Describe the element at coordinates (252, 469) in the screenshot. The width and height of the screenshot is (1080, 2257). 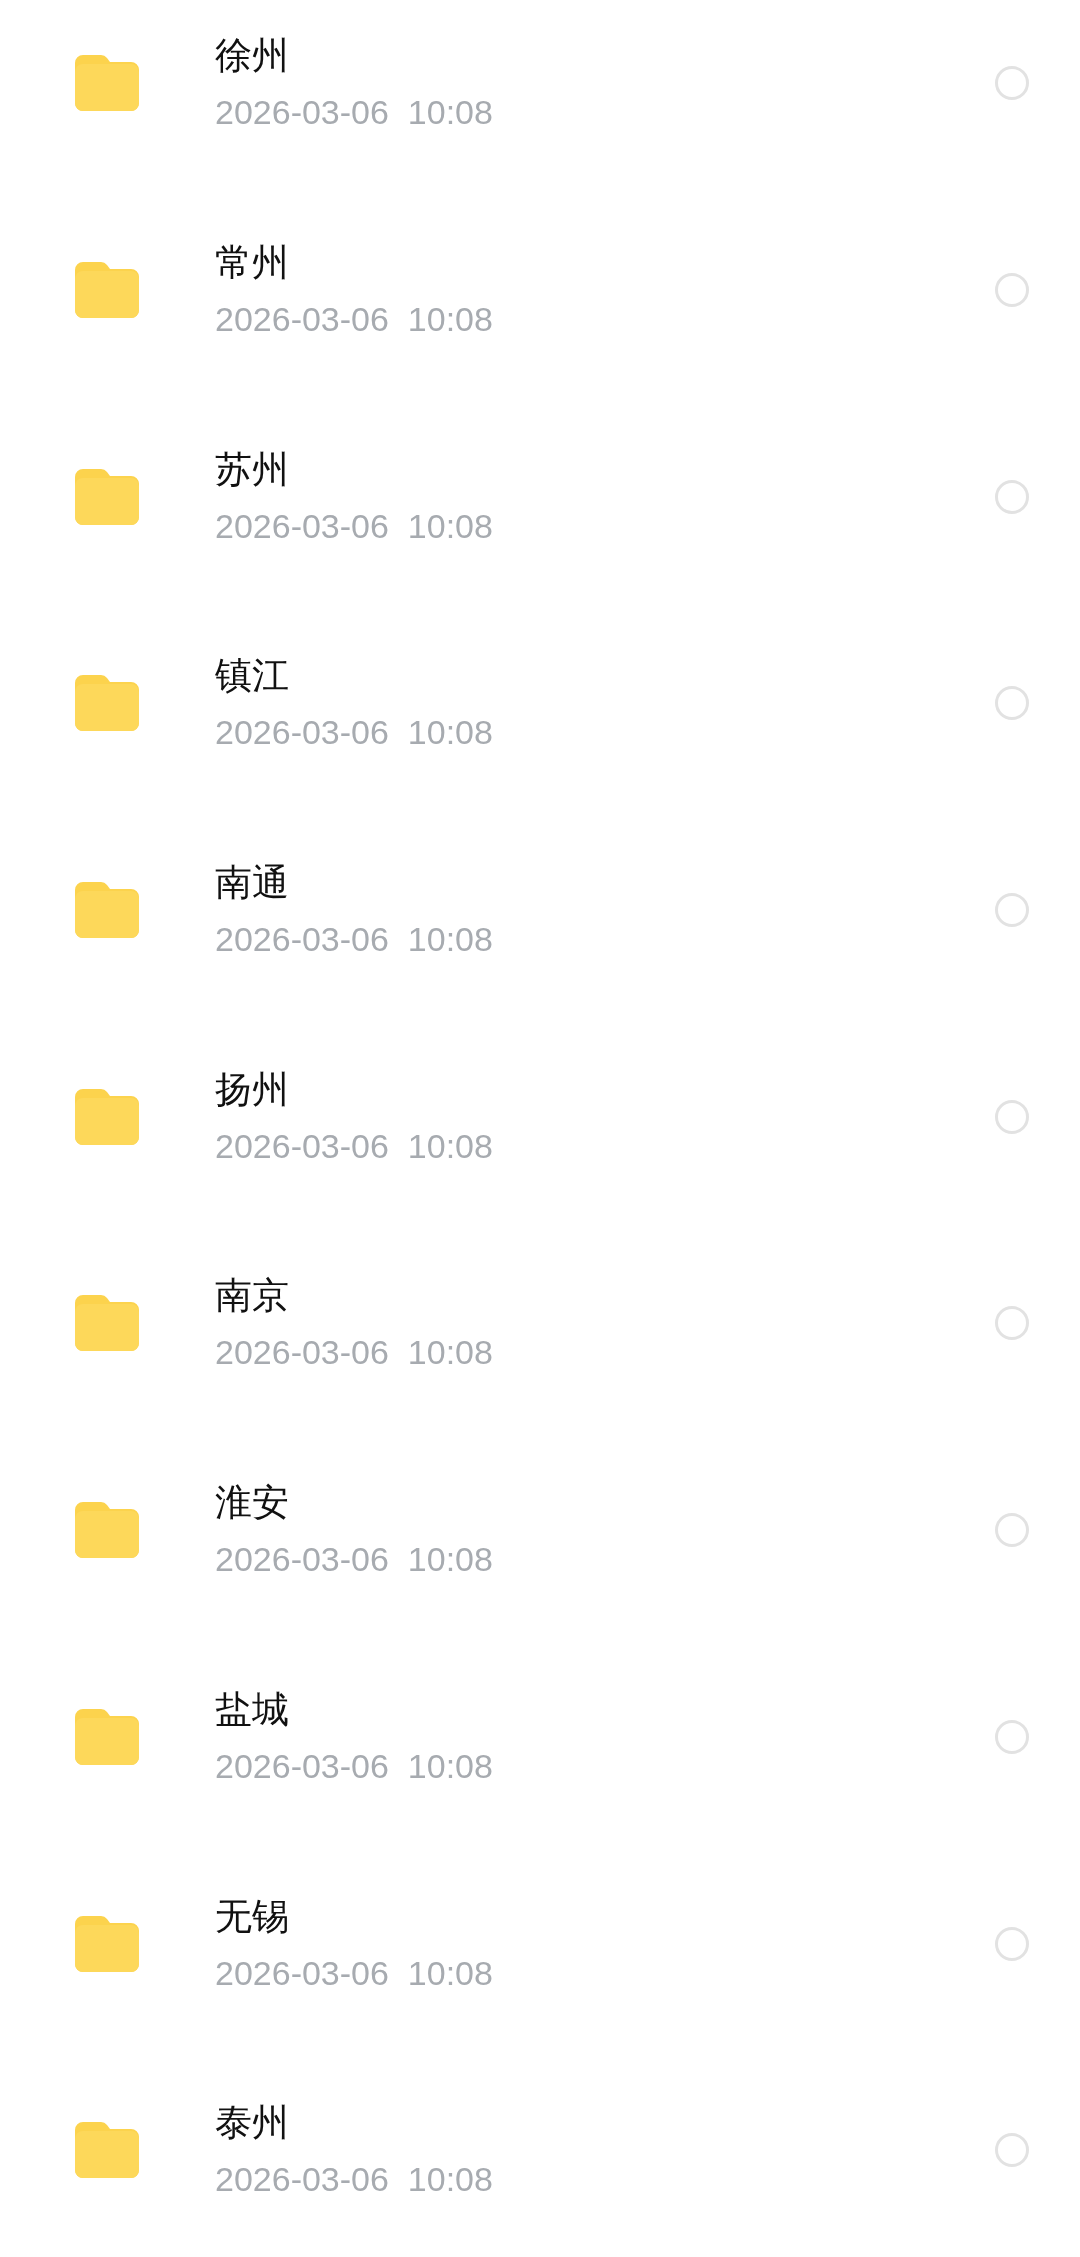
I see `folder-name: 苏州` at that location.